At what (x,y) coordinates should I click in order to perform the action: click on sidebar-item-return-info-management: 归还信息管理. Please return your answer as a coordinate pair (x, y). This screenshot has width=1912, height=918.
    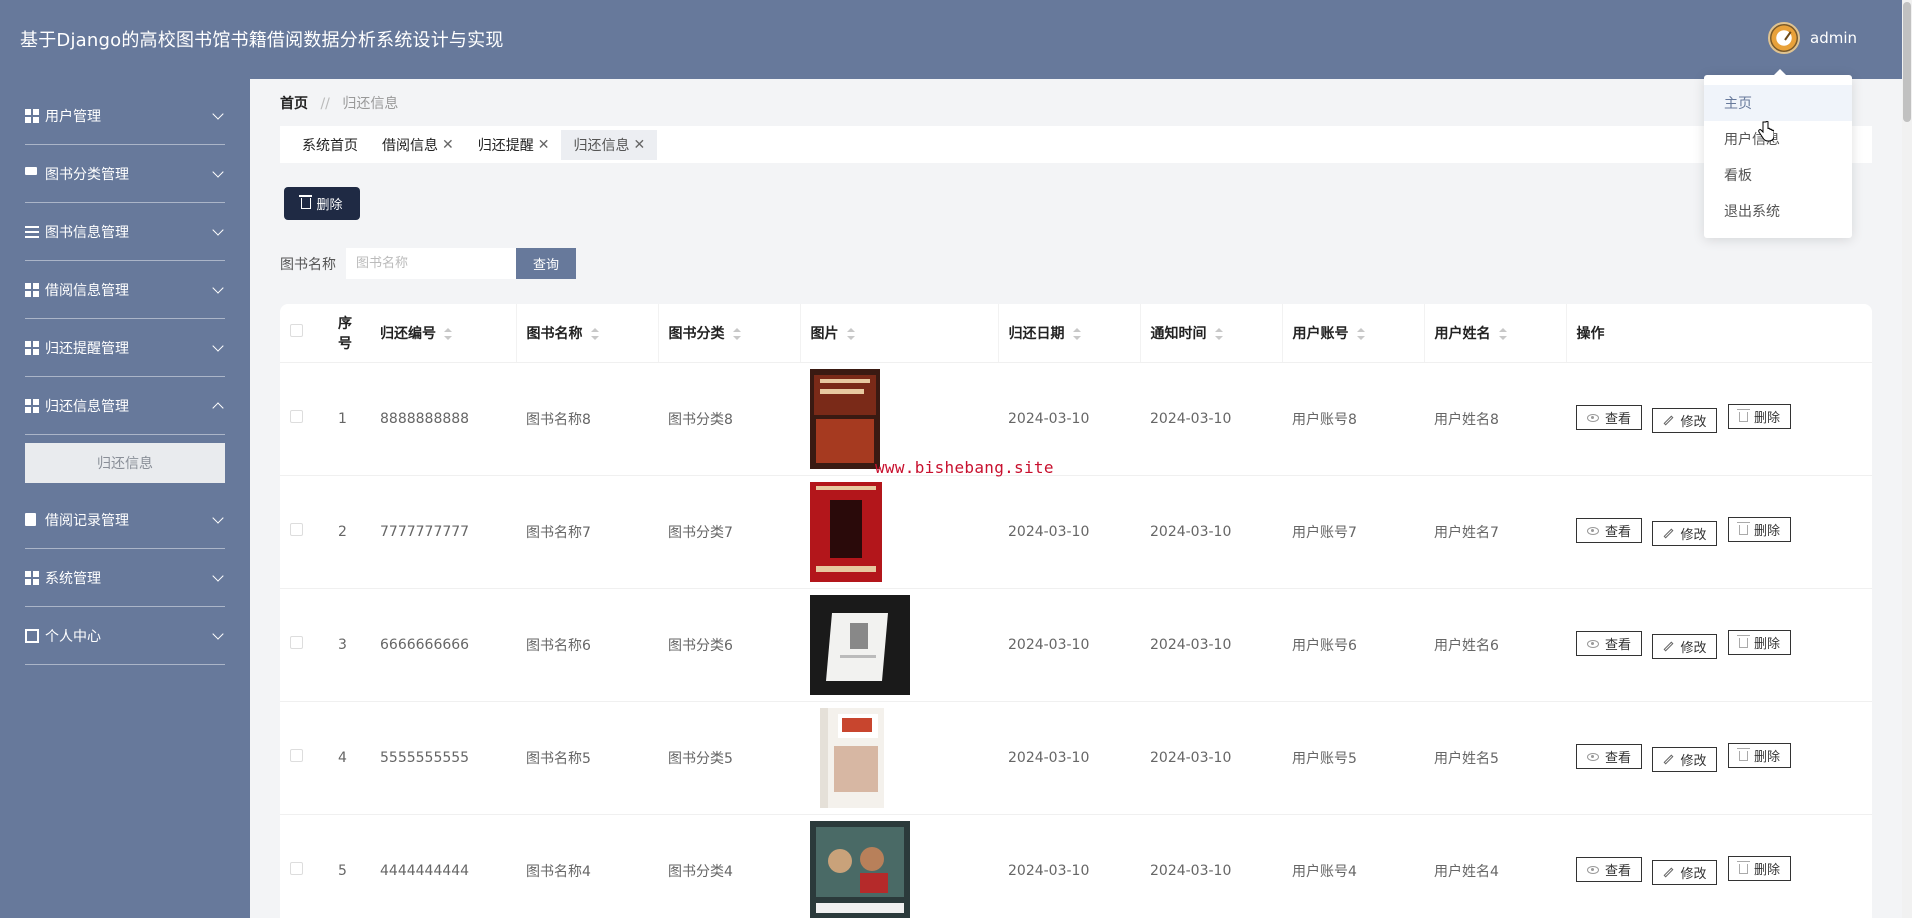
    Looking at the image, I should click on (125, 406).